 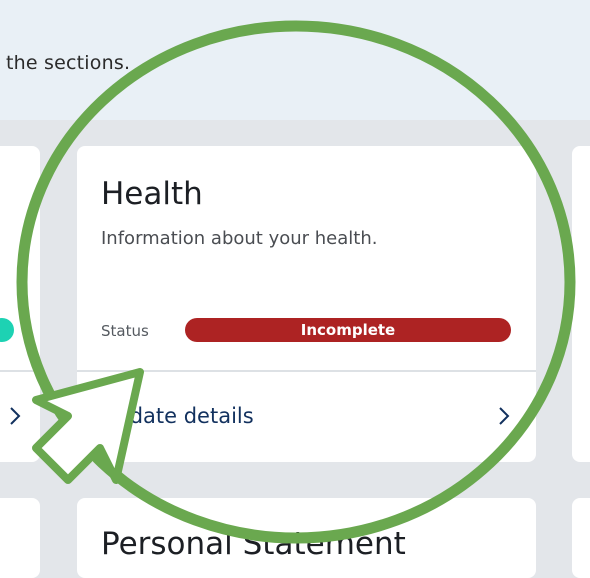 I want to click on update-details-link: Update details, so click(x=306, y=417).